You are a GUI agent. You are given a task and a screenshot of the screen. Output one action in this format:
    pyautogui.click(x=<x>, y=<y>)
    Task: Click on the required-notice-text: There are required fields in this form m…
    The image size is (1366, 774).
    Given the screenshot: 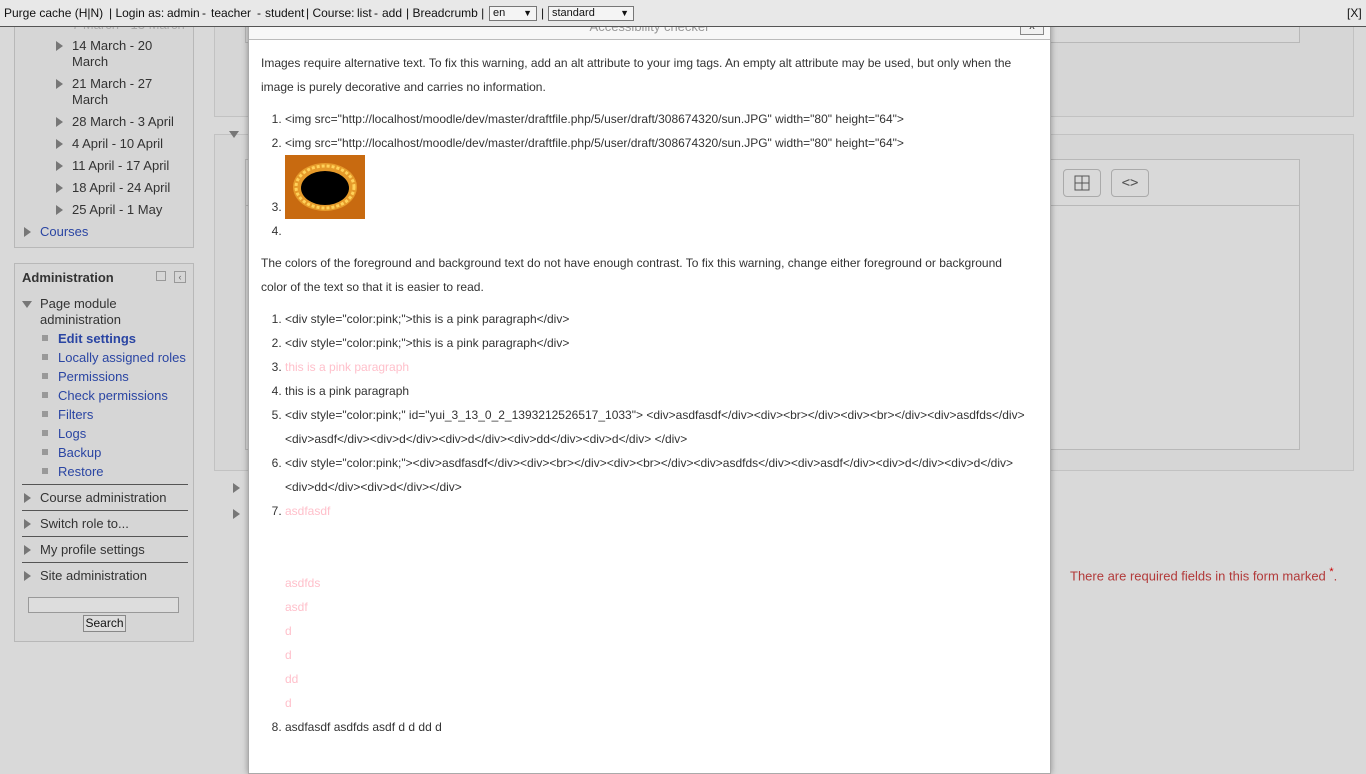 What is the action you would take?
    pyautogui.click(x=1198, y=576)
    